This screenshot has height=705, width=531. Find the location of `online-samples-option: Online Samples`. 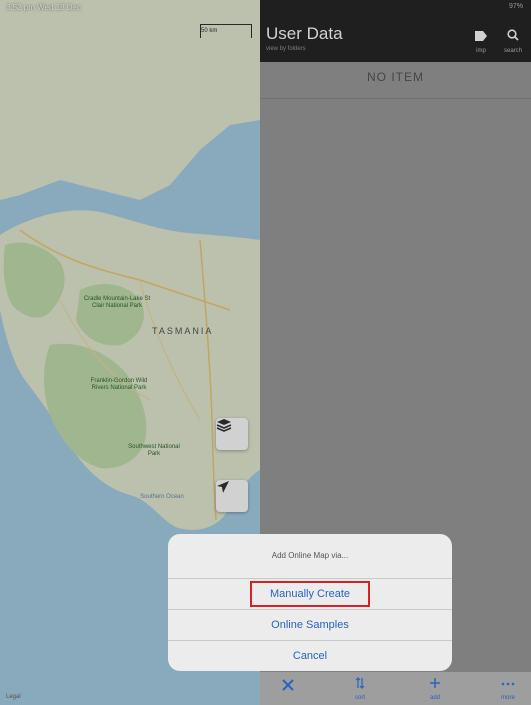

online-samples-option: Online Samples is located at coordinates (310, 624).